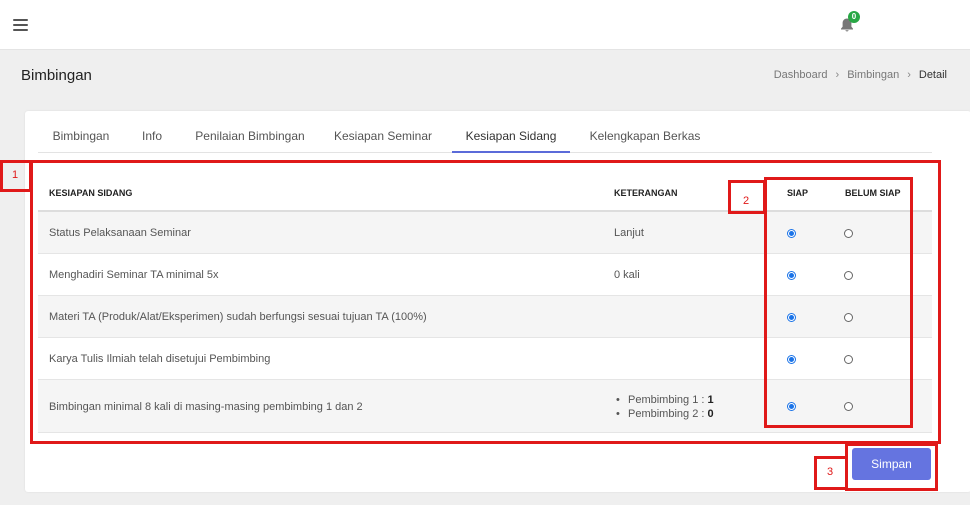 Image resolution: width=970 pixels, height=505 pixels. I want to click on breadcrumb-detail: Detail, so click(932, 75).